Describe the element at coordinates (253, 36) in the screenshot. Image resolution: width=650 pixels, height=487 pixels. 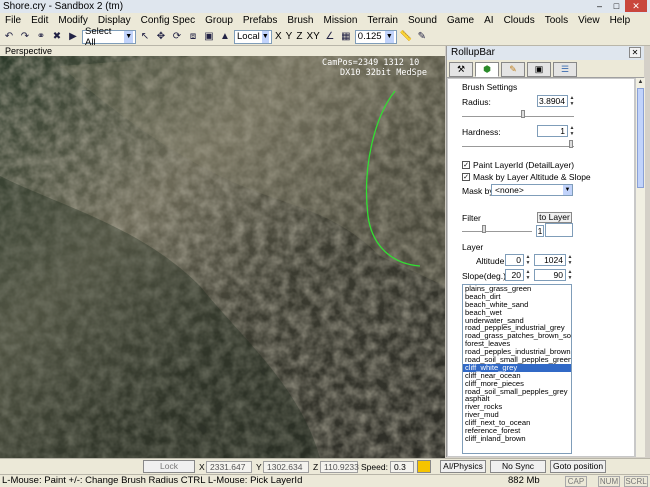
I see `coord-system-select: Local ▼` at that location.